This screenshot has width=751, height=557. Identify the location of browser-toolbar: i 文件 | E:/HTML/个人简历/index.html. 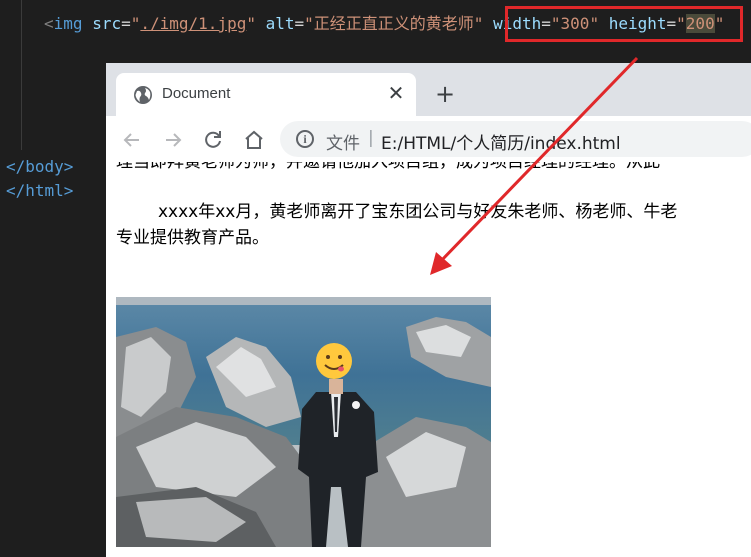
(428, 139).